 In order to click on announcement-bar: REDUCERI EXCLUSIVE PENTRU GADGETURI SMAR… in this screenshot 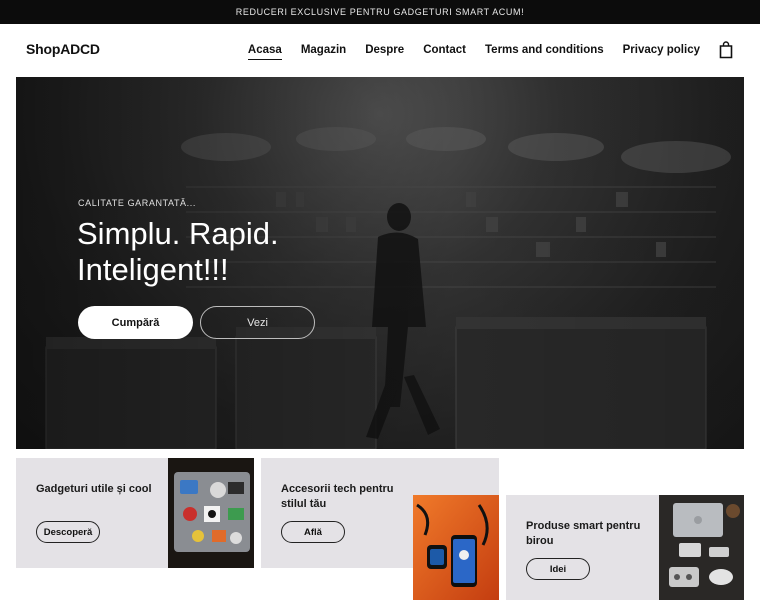, I will do `click(380, 12)`.